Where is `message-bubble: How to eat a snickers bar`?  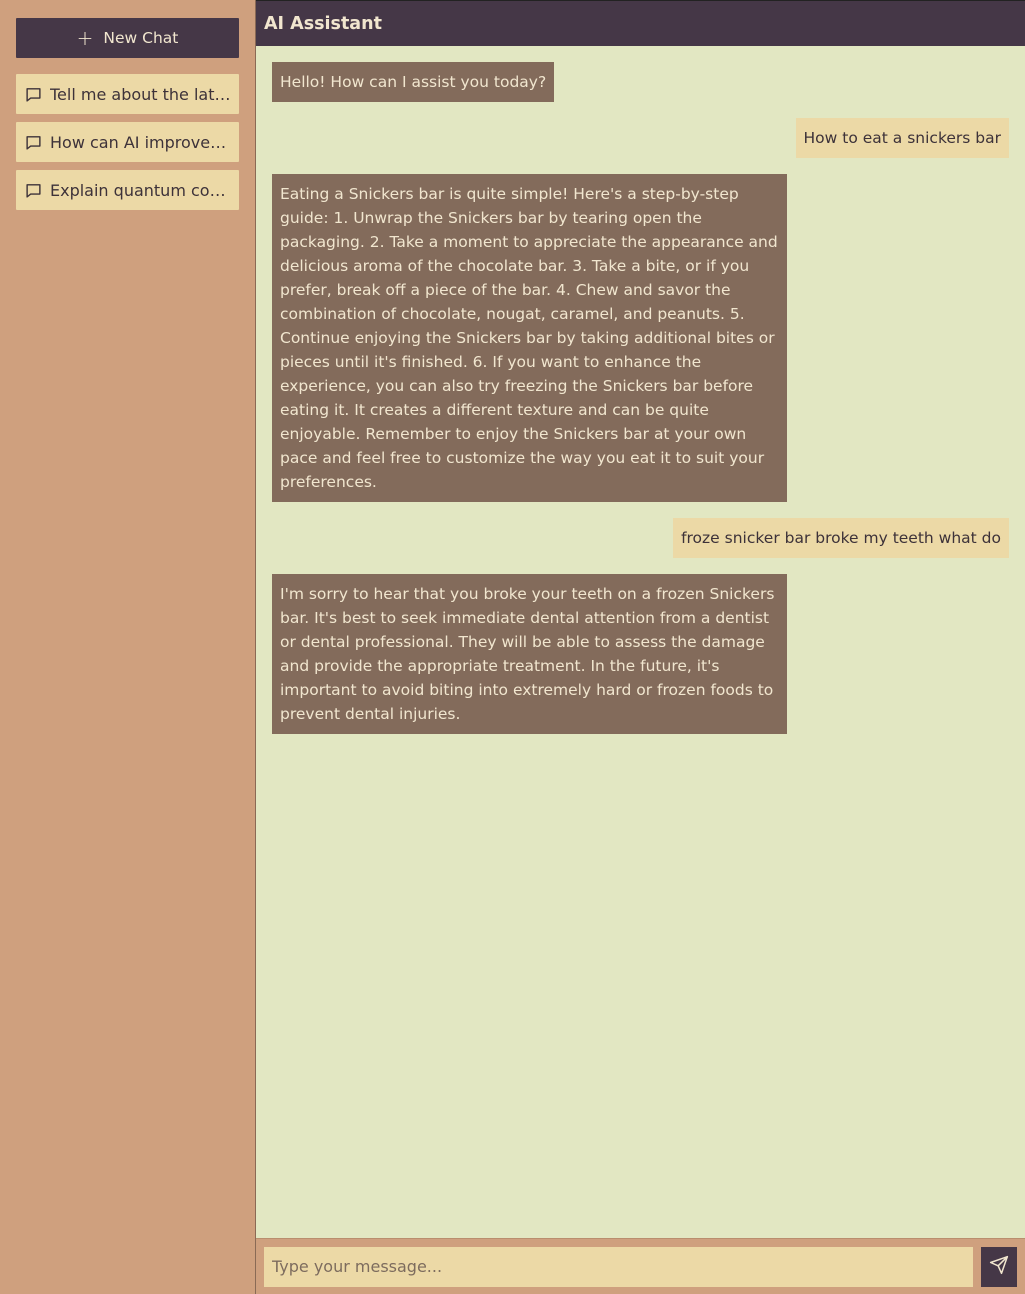
message-bubble: How to eat a snickers bar is located at coordinates (902, 138).